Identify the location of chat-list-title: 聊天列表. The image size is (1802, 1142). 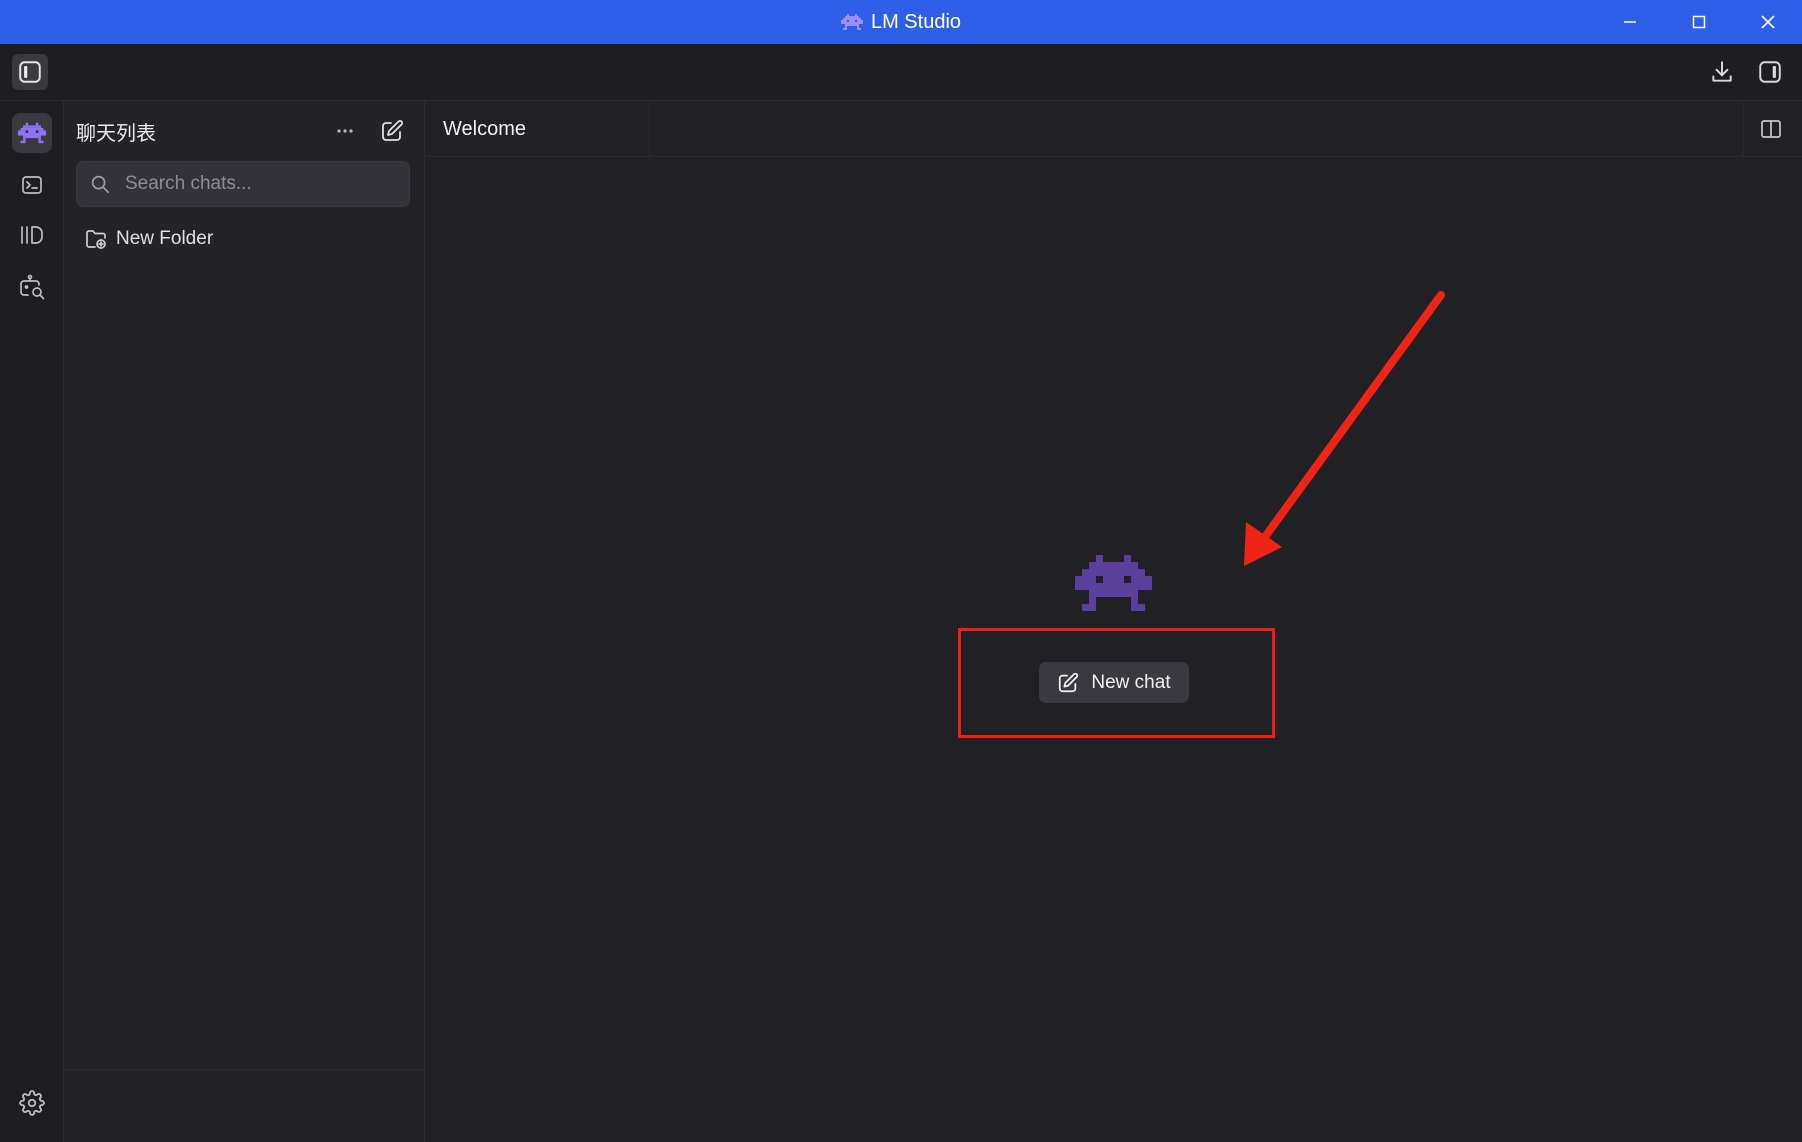
(116, 134).